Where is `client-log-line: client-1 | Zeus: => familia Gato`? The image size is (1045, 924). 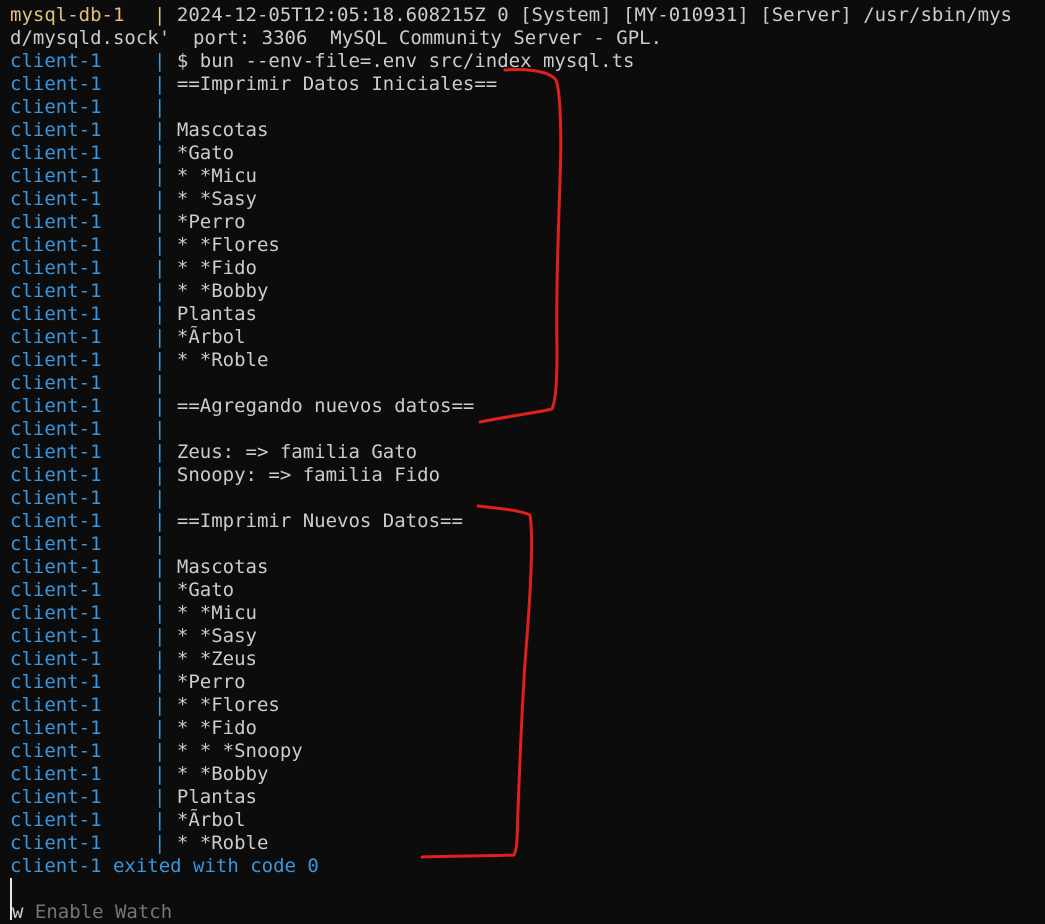 client-log-line: client-1 | Zeus: => familia Gato is located at coordinates (527, 452).